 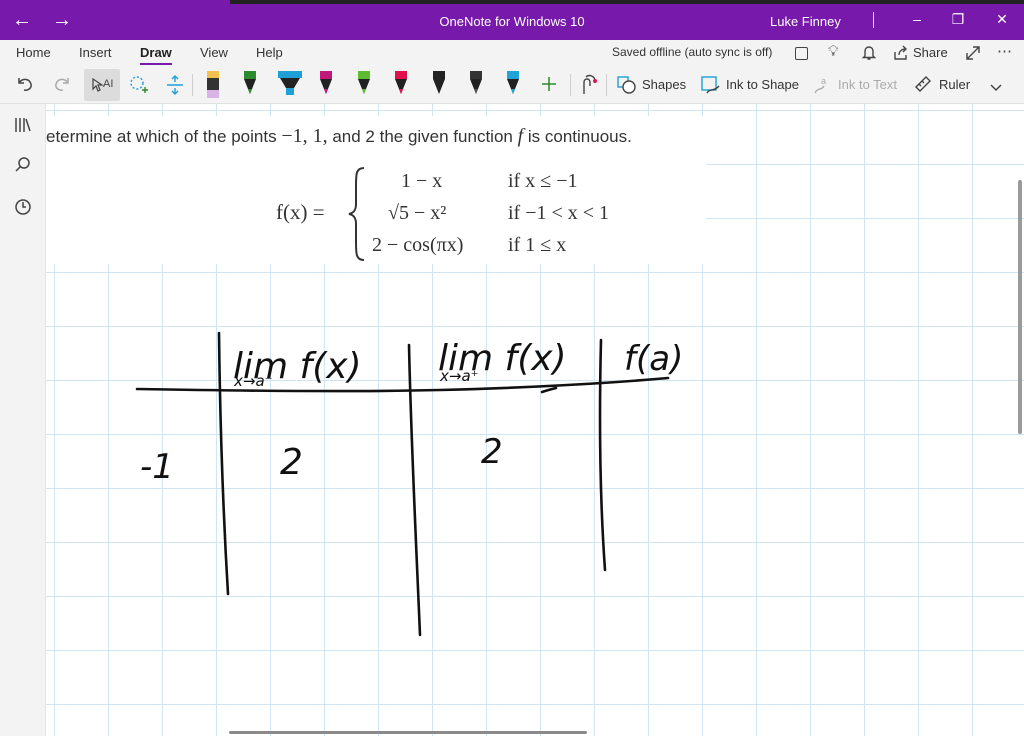 I want to click on minimize-icon: –, so click(x=917, y=19).